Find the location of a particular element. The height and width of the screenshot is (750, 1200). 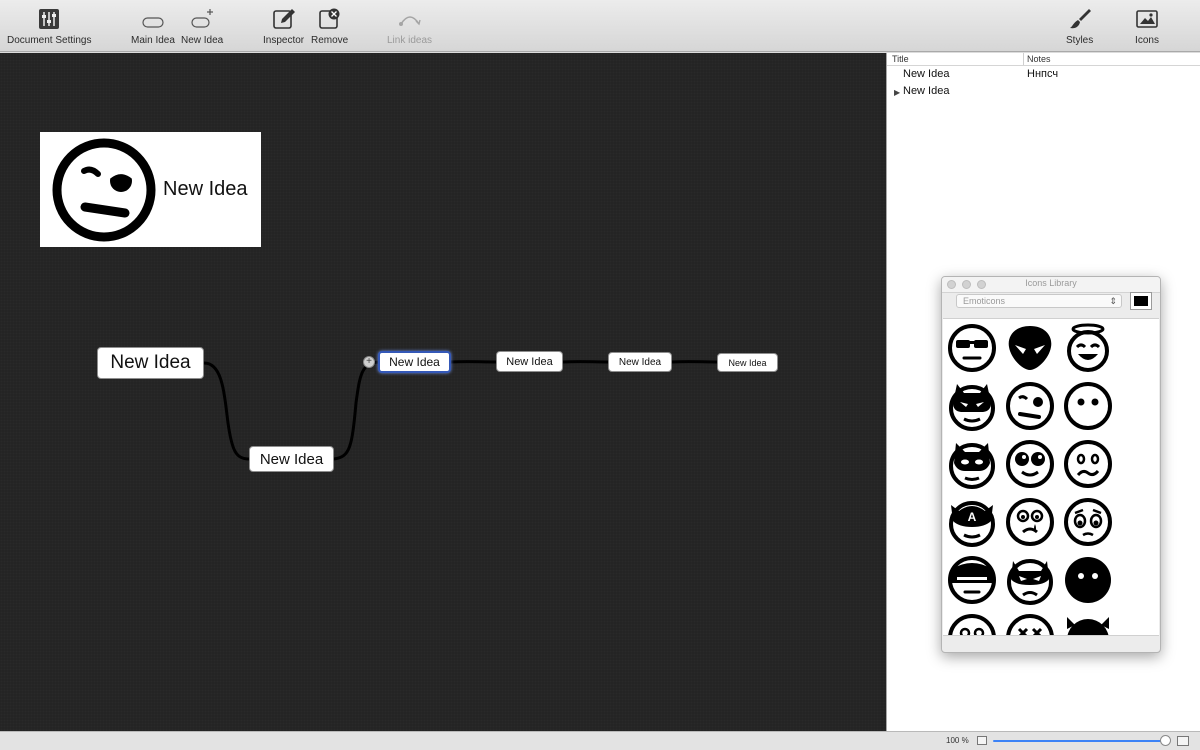

remove-label: Remove is located at coordinates (330, 40).